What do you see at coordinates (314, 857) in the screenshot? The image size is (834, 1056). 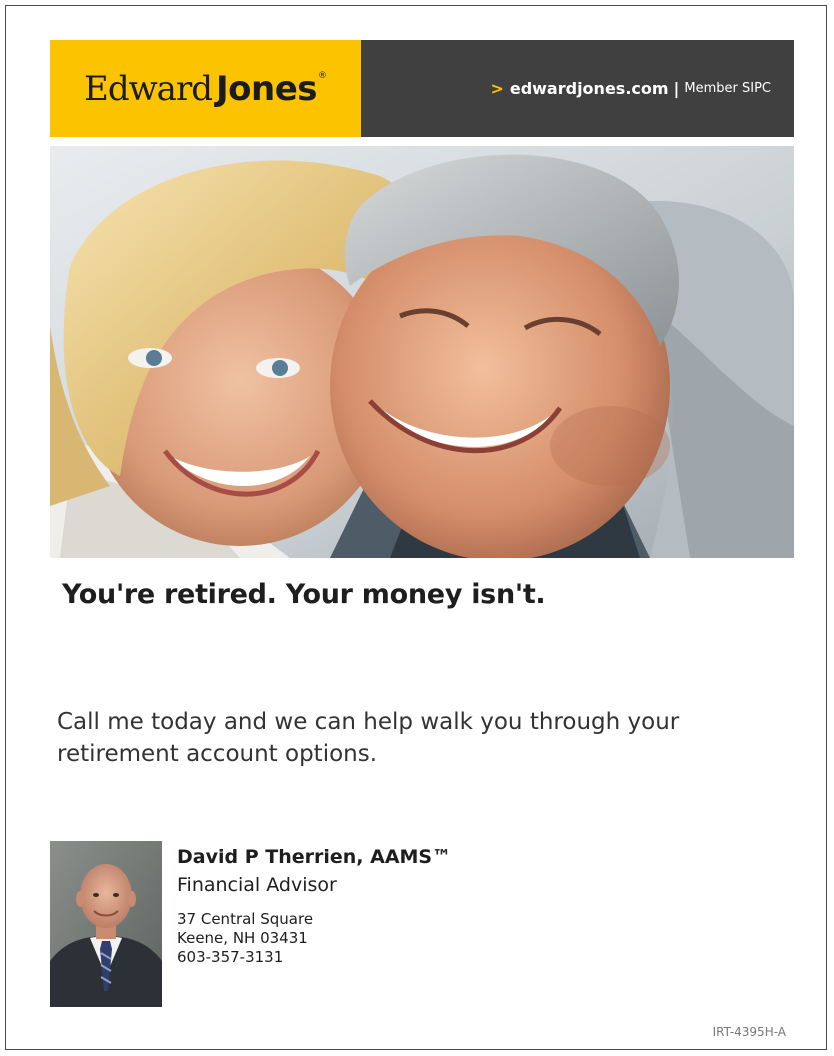 I see `advisor-name: David P Therrien, AAMS™` at bounding box center [314, 857].